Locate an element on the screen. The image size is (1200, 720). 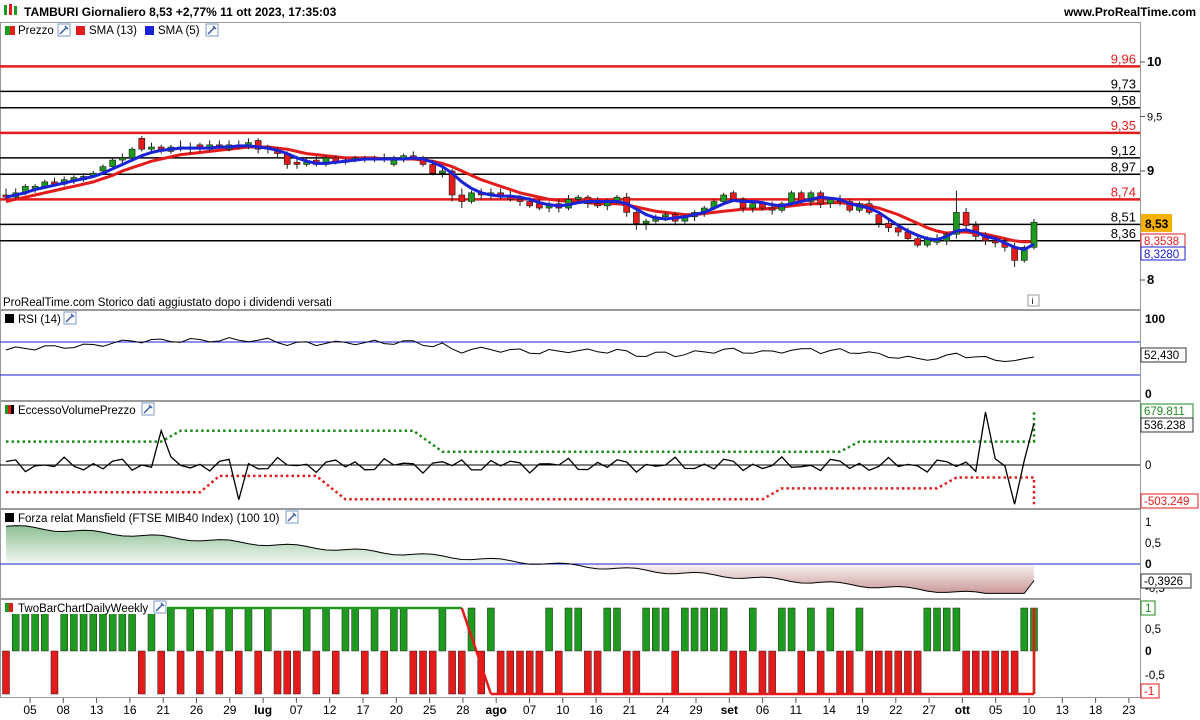
x-tick-label: 14 is located at coordinates (830, 710).